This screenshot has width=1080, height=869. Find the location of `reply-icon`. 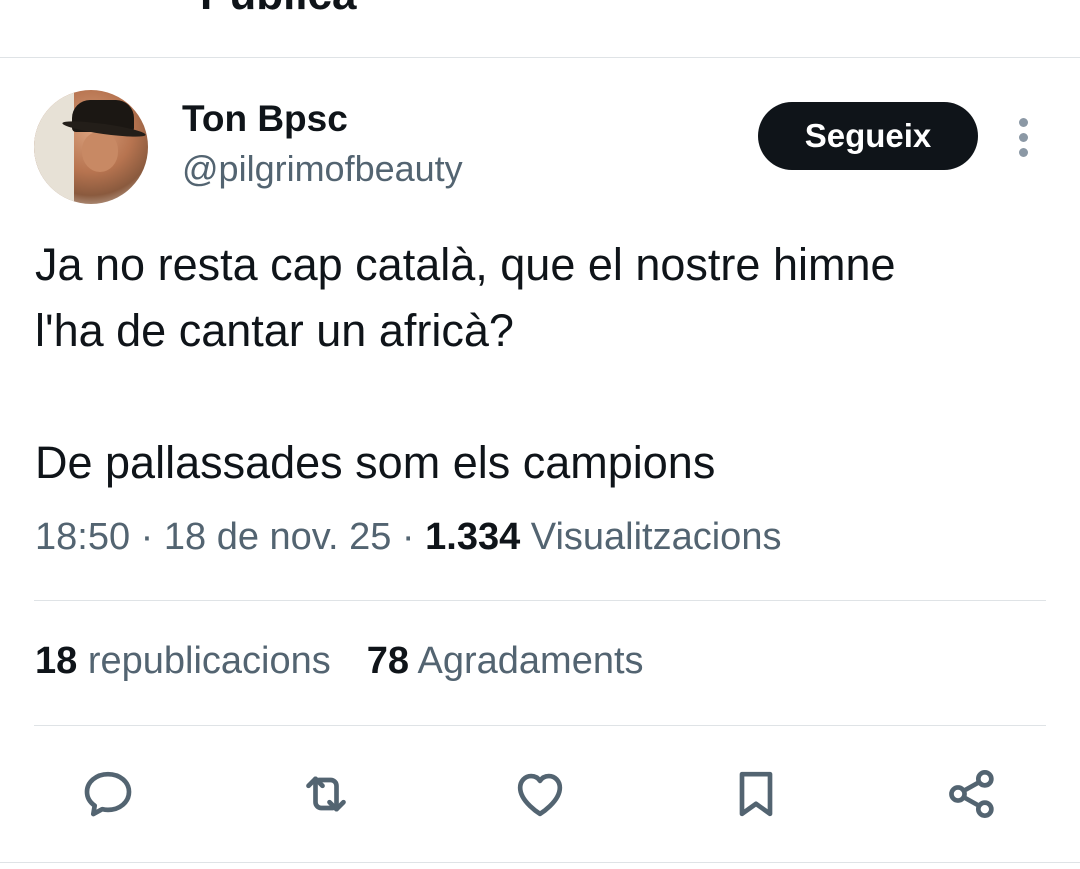

reply-icon is located at coordinates (108, 794).